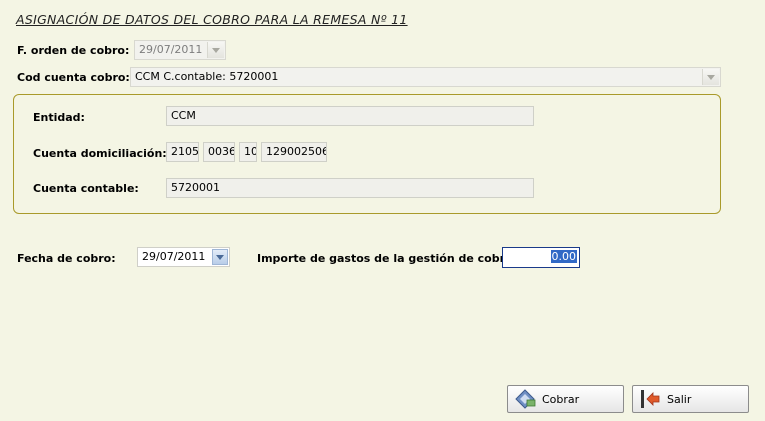 The height and width of the screenshot is (421, 765). Describe the element at coordinates (679, 399) in the screenshot. I see `salir-button-label: Salir` at that location.